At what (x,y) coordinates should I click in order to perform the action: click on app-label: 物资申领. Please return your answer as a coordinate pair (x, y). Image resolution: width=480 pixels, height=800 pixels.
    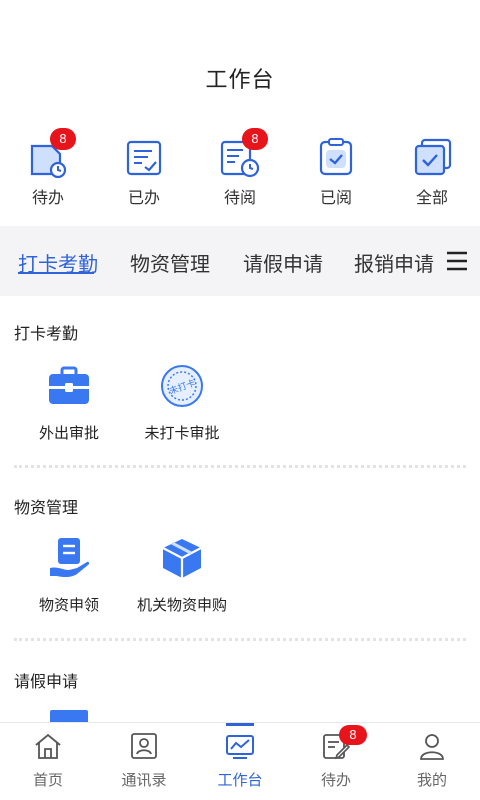
    Looking at the image, I should click on (68, 605).